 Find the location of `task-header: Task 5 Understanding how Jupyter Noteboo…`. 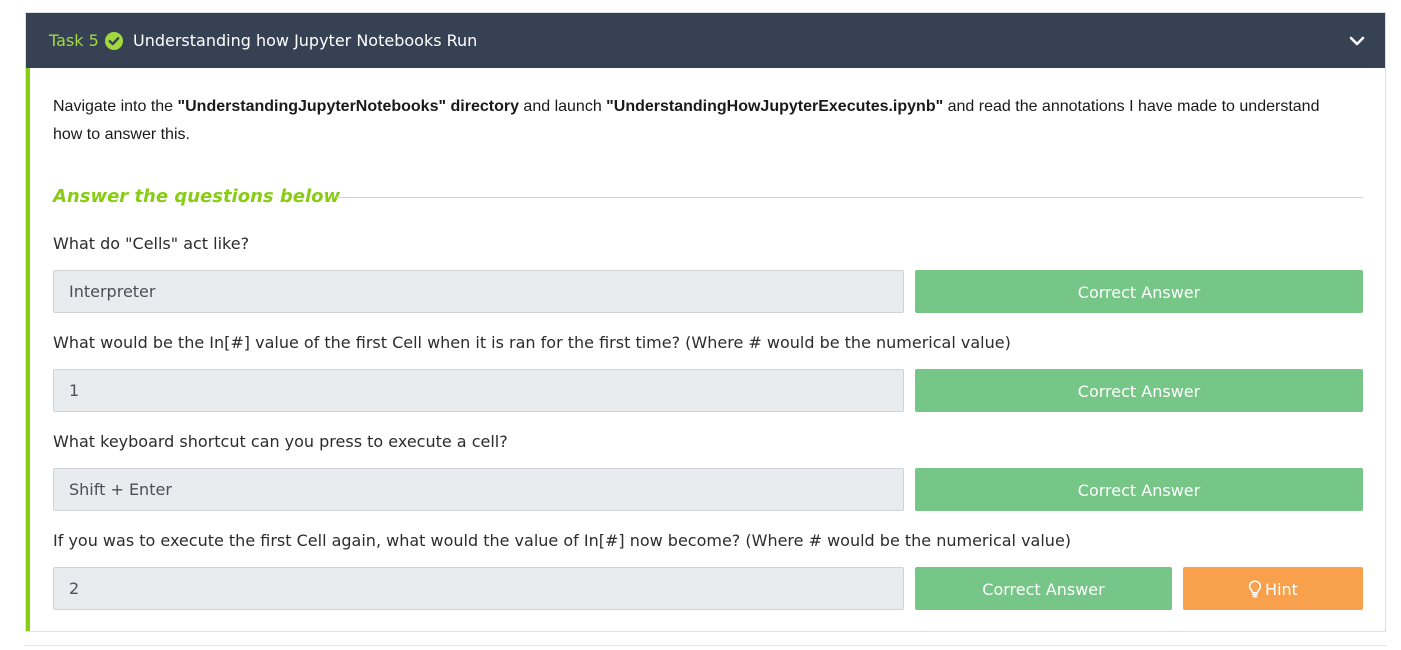

task-header: Task 5 Understanding how Jupyter Noteboo… is located at coordinates (705, 40).